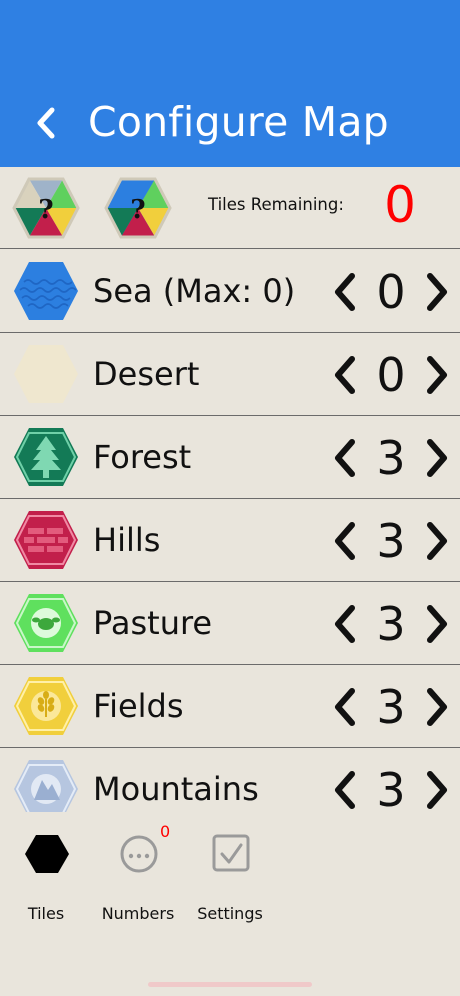 This screenshot has height=996, width=460. I want to click on tab-label: Settings, so click(230, 913).